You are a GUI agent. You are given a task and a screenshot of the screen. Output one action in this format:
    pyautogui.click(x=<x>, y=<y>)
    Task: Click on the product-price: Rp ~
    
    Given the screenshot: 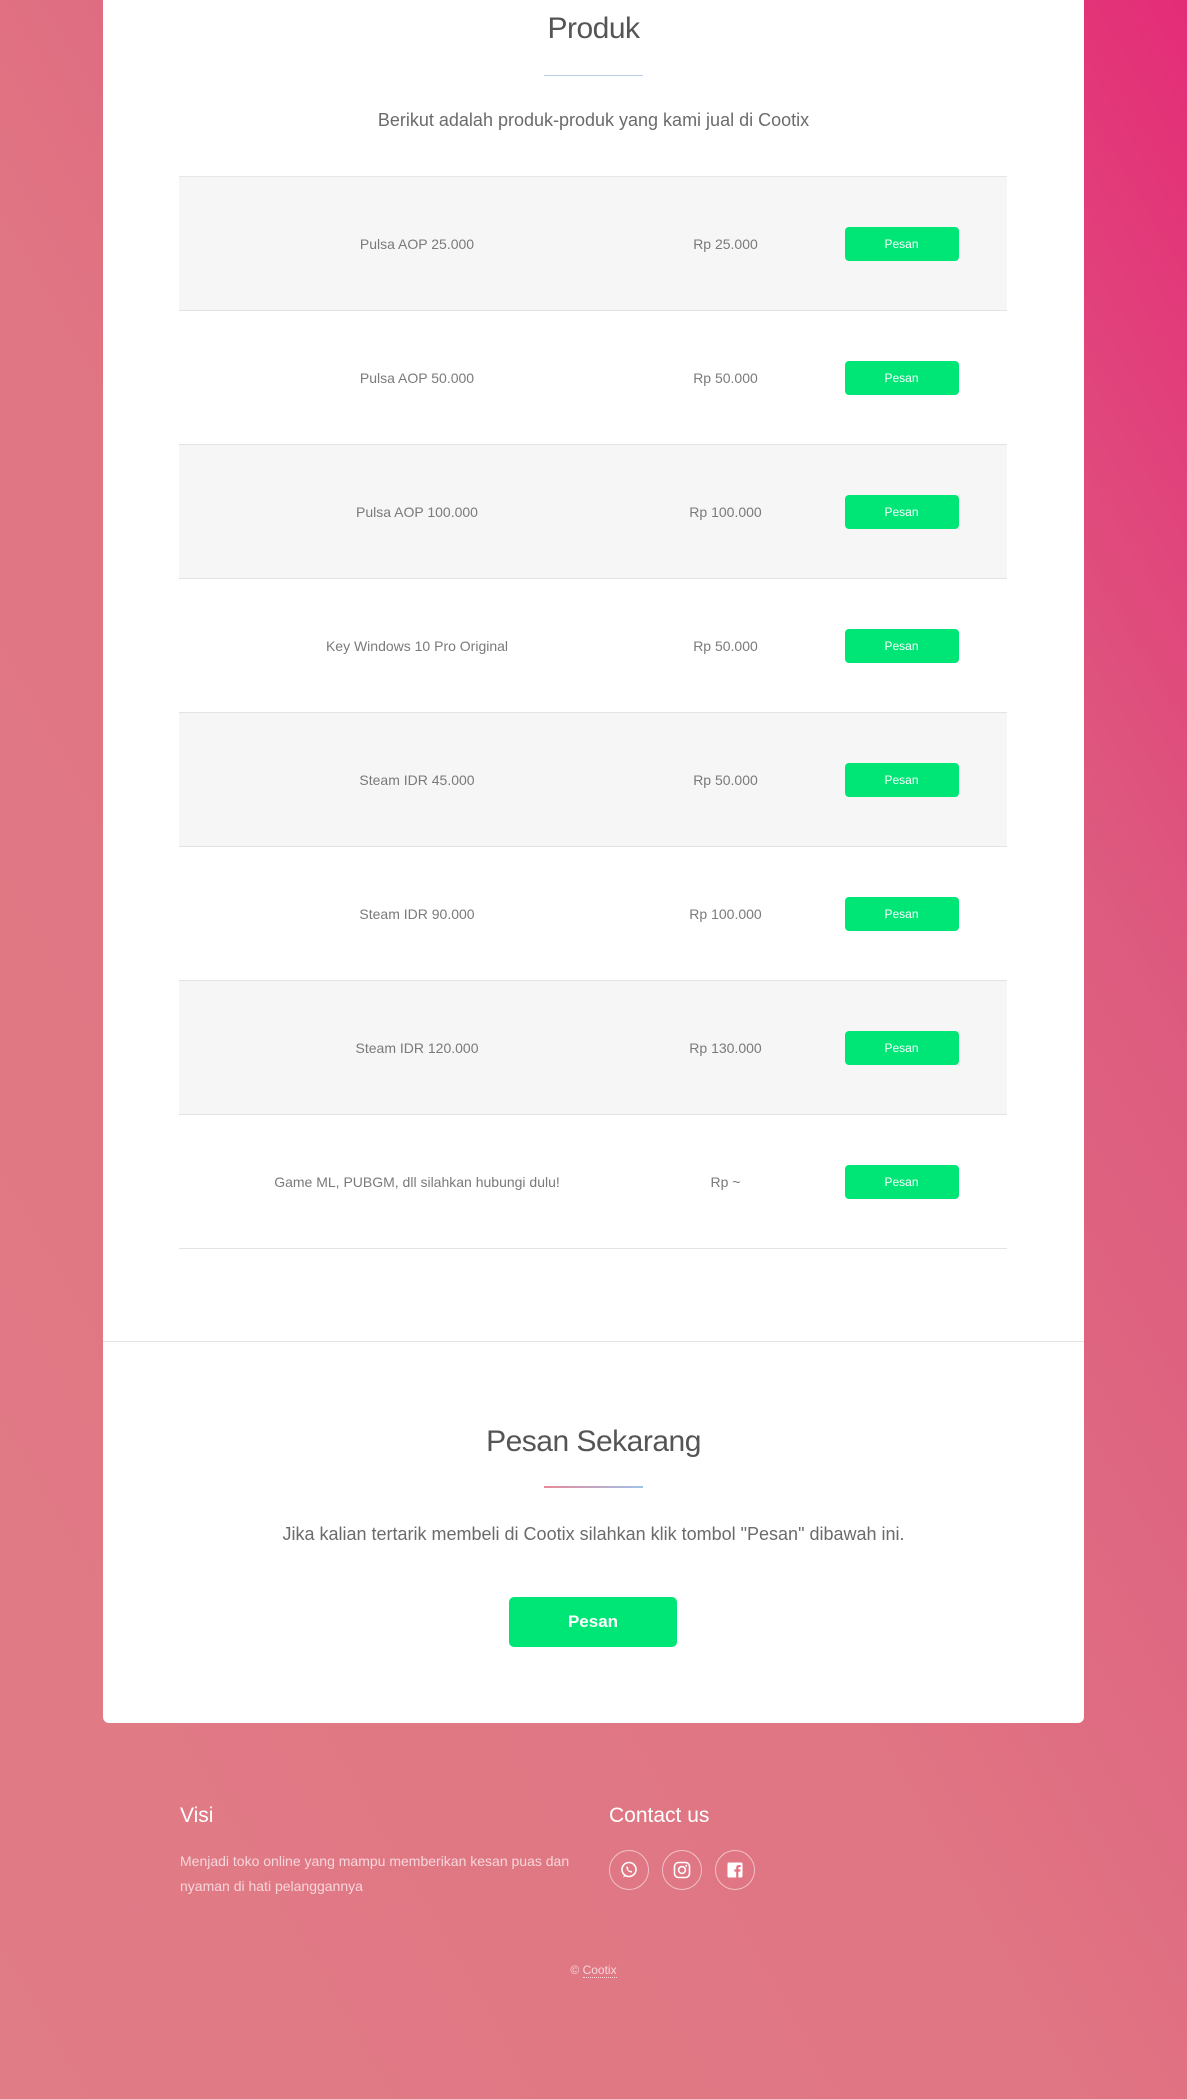 What is the action you would take?
    pyautogui.click(x=725, y=1181)
    